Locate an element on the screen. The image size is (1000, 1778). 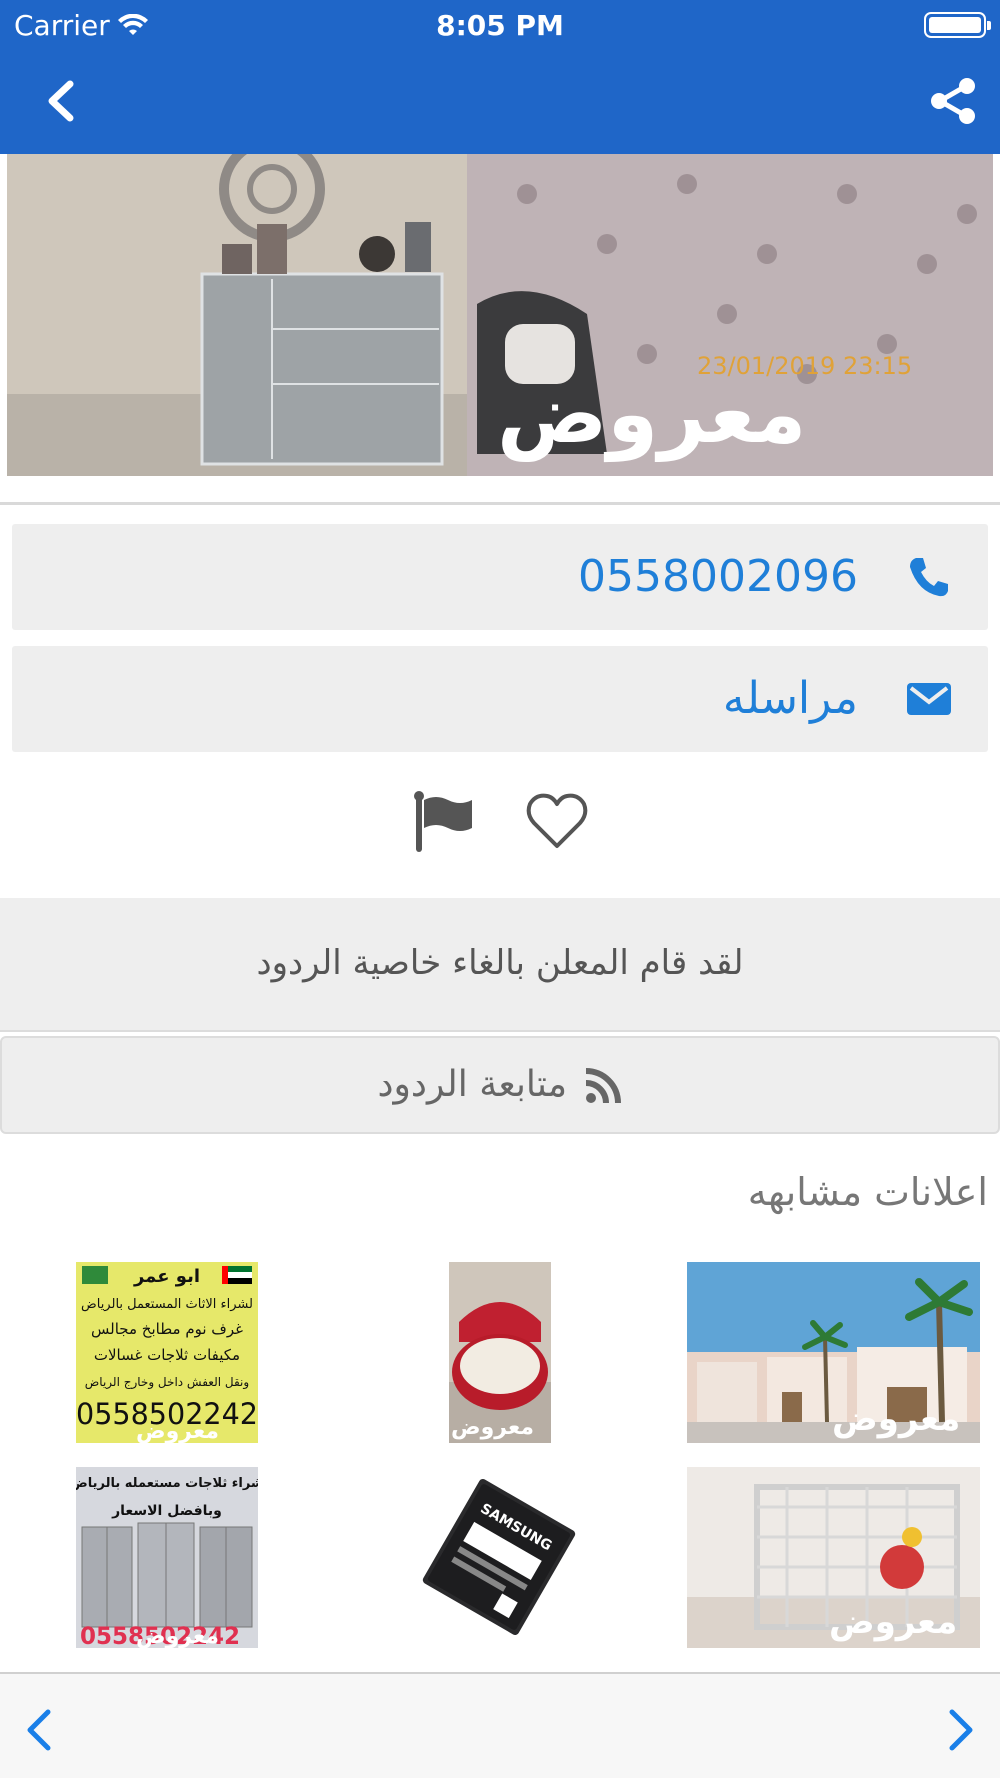
heart-icon is located at coordinates (557, 820).